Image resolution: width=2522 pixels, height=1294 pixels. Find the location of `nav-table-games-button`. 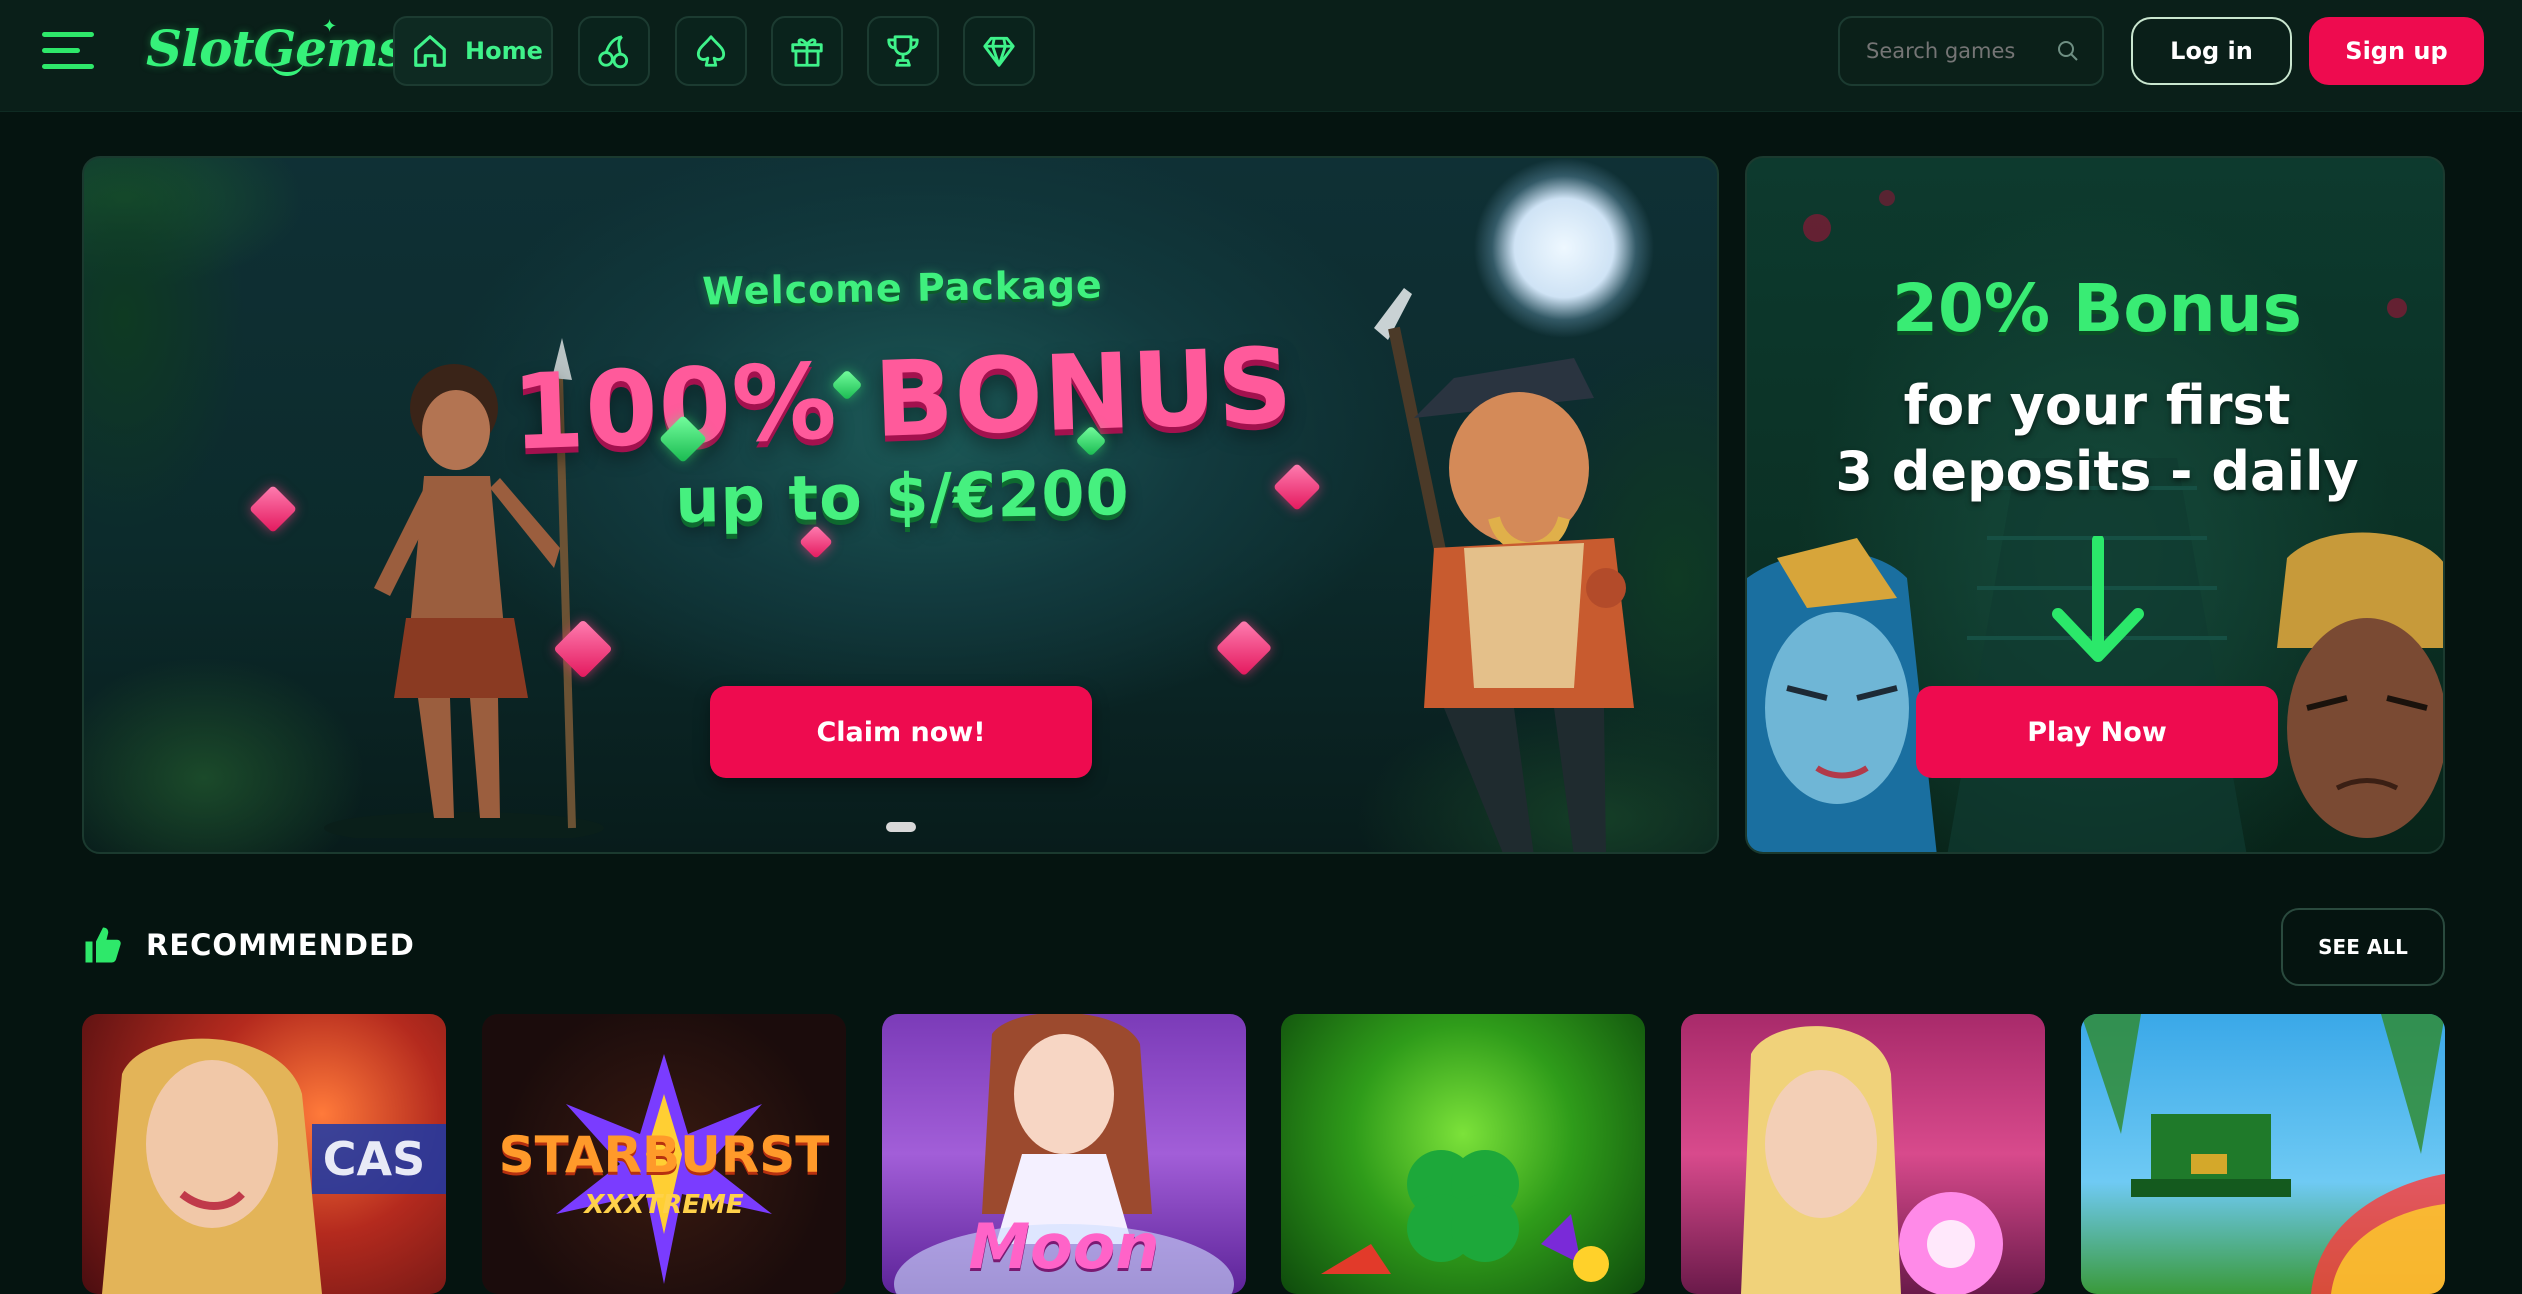

nav-table-games-button is located at coordinates (711, 51).